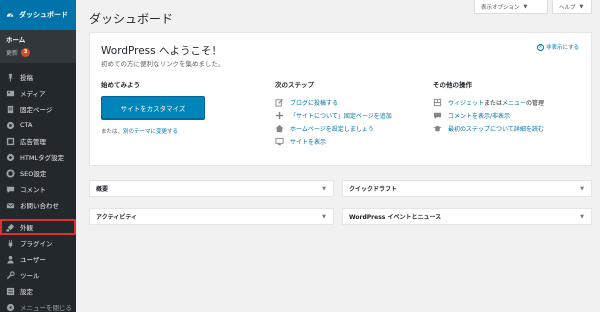  Describe the element at coordinates (10, 243) in the screenshot. I see `plugin-icon` at that location.